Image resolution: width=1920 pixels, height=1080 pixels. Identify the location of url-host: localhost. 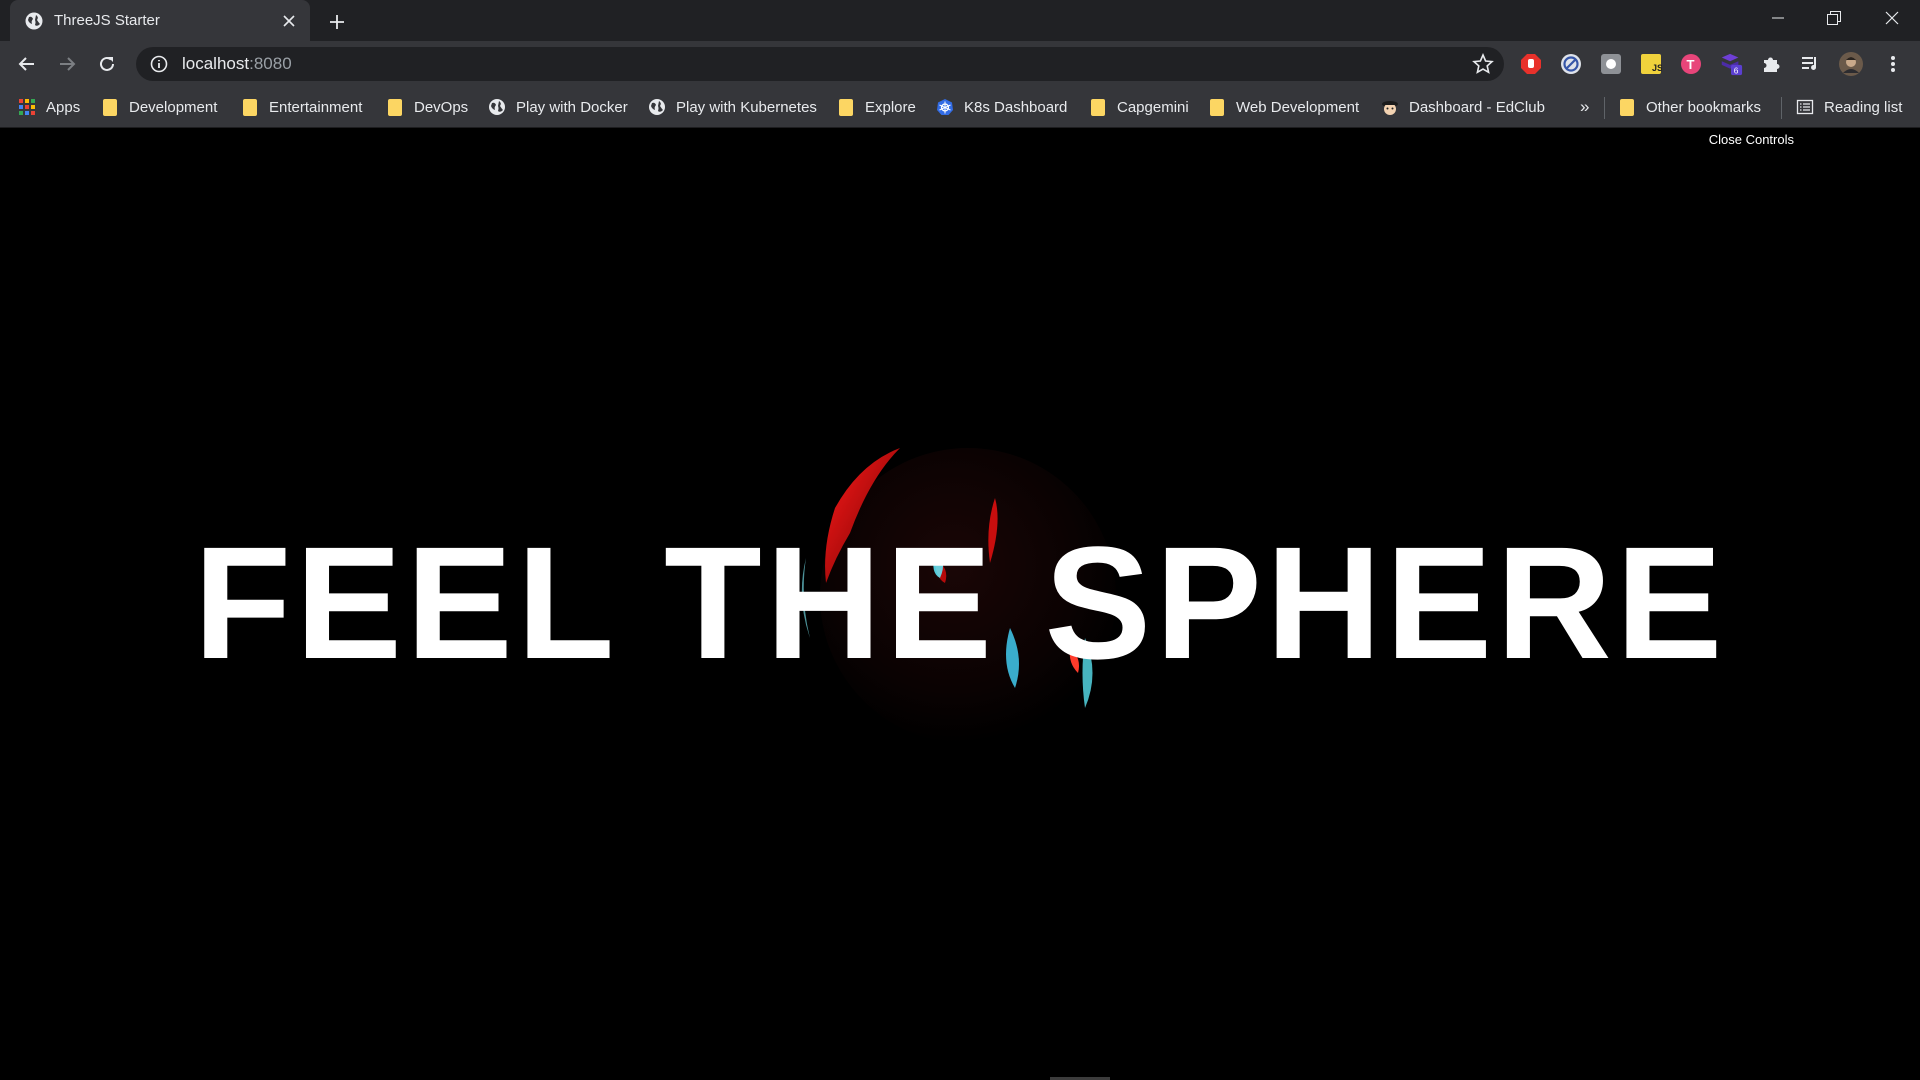
(216, 63).